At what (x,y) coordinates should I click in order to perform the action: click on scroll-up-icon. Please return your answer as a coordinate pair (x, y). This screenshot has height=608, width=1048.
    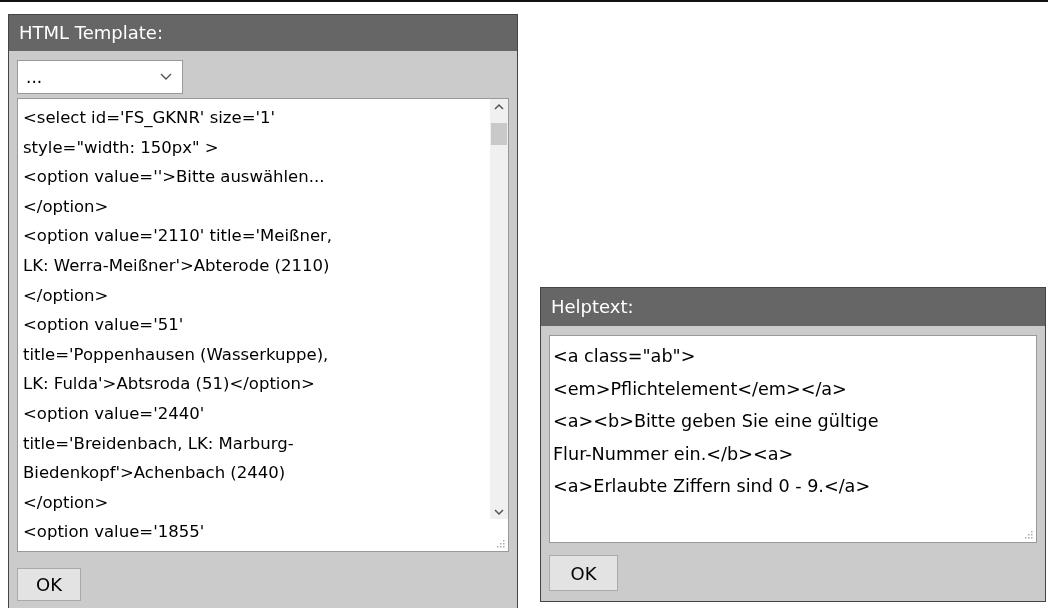
    Looking at the image, I should click on (499, 107).